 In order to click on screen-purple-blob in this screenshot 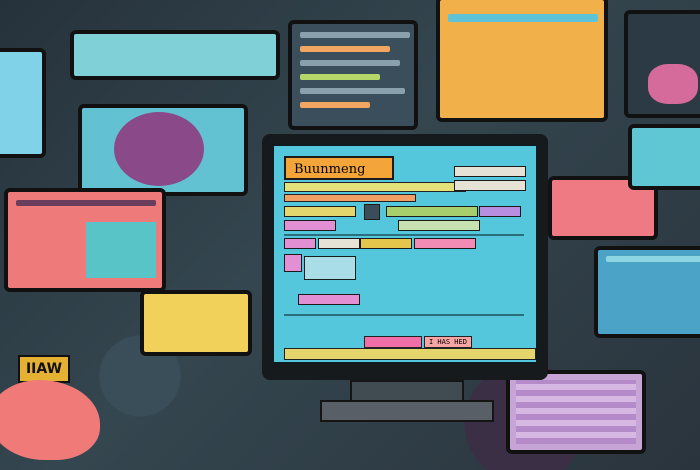, I will do `click(163, 150)`.